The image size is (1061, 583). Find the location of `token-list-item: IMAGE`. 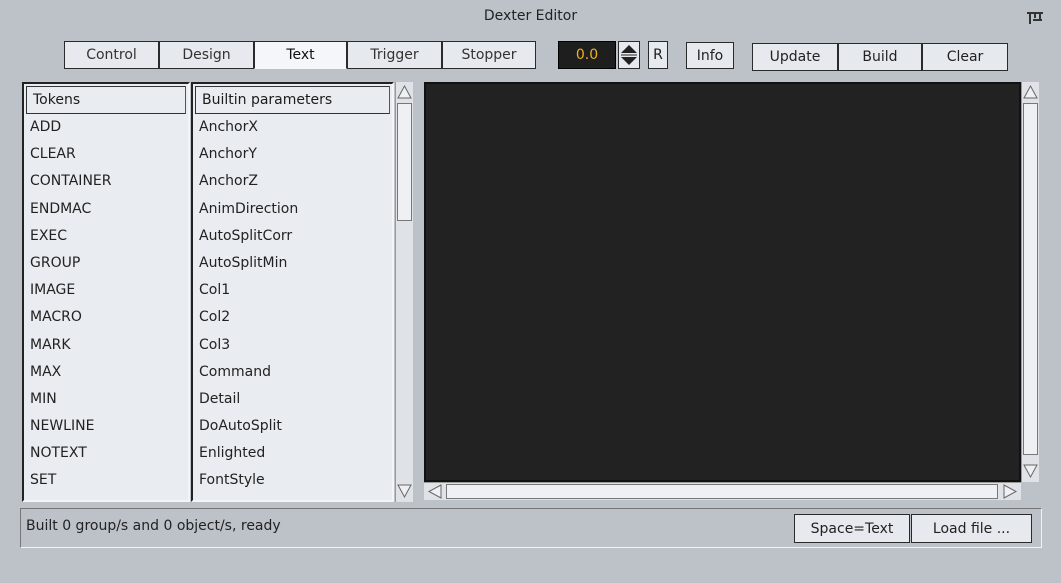

token-list-item: IMAGE is located at coordinates (106, 290).